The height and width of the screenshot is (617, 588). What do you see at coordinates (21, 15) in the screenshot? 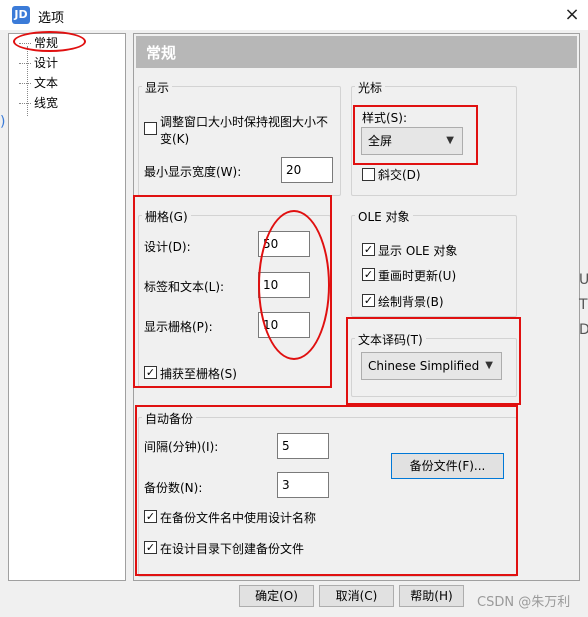
I see `app-icon: JD` at bounding box center [21, 15].